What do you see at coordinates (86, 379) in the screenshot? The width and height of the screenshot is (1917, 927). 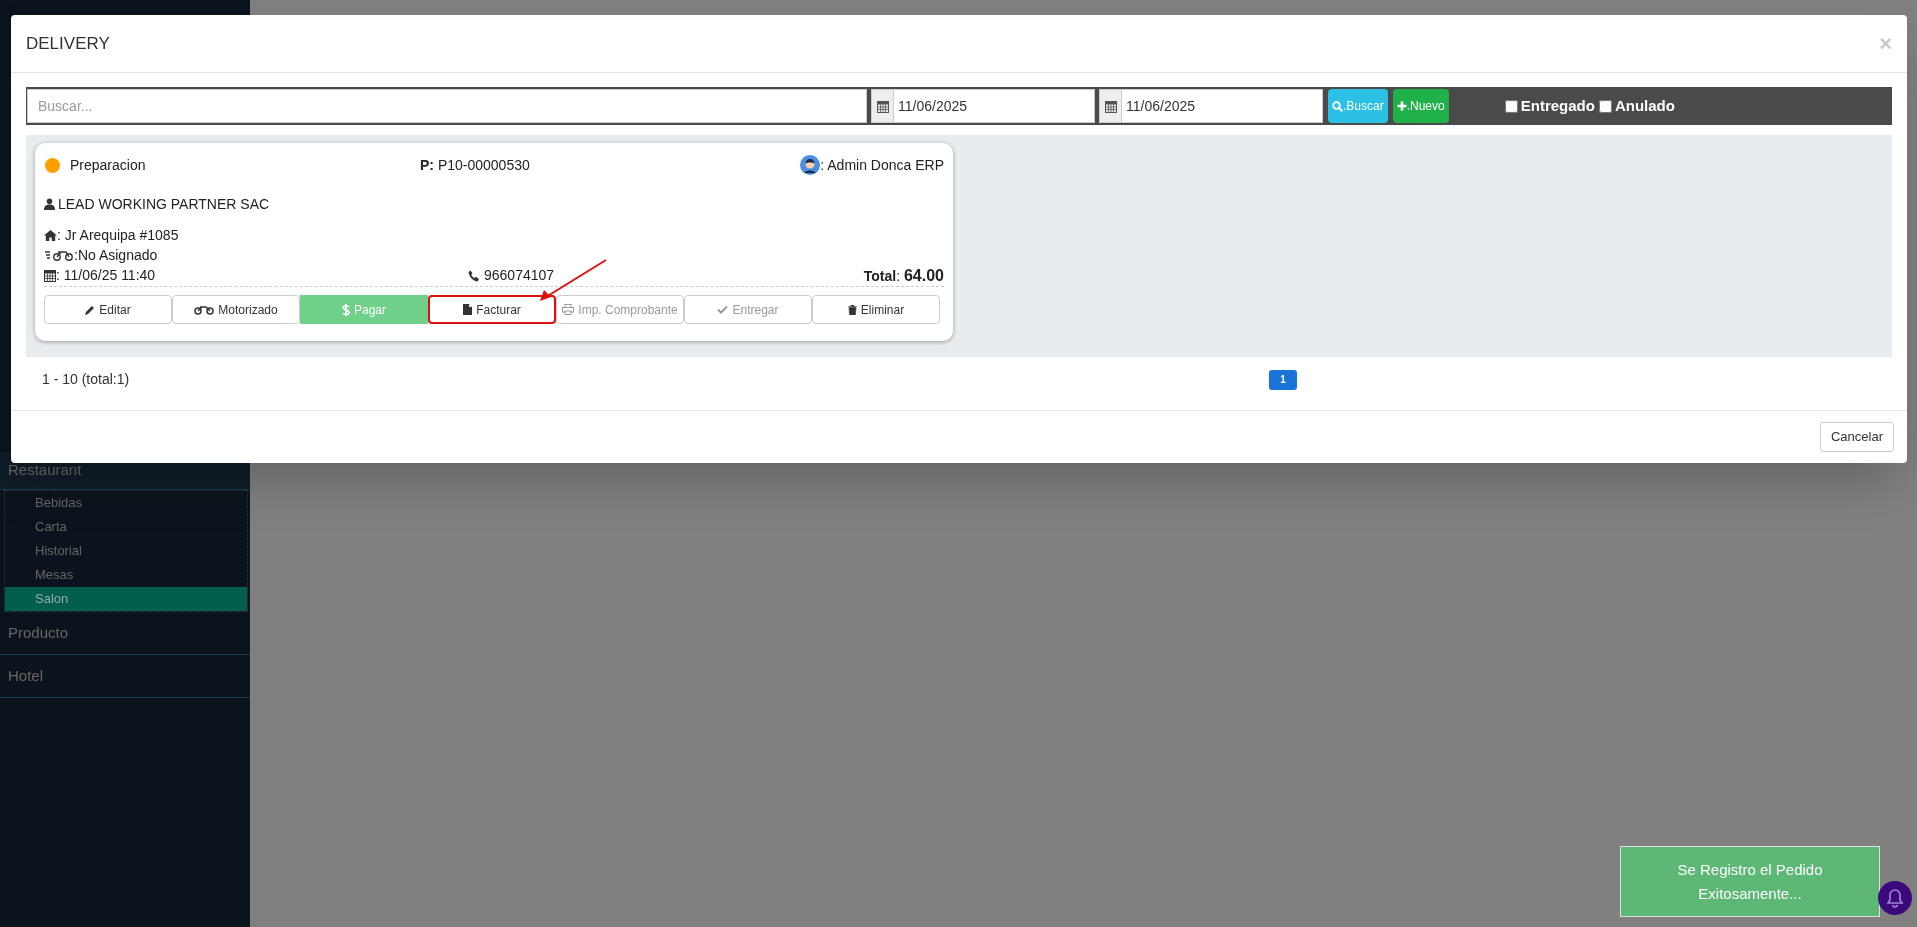 I see `pagination-summary: 1 - 10 (total:1)` at bounding box center [86, 379].